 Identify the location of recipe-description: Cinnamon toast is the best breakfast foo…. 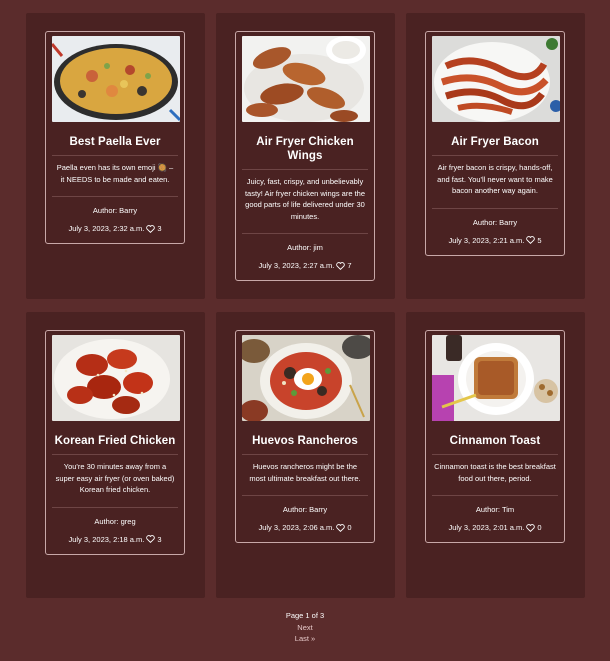
(495, 472).